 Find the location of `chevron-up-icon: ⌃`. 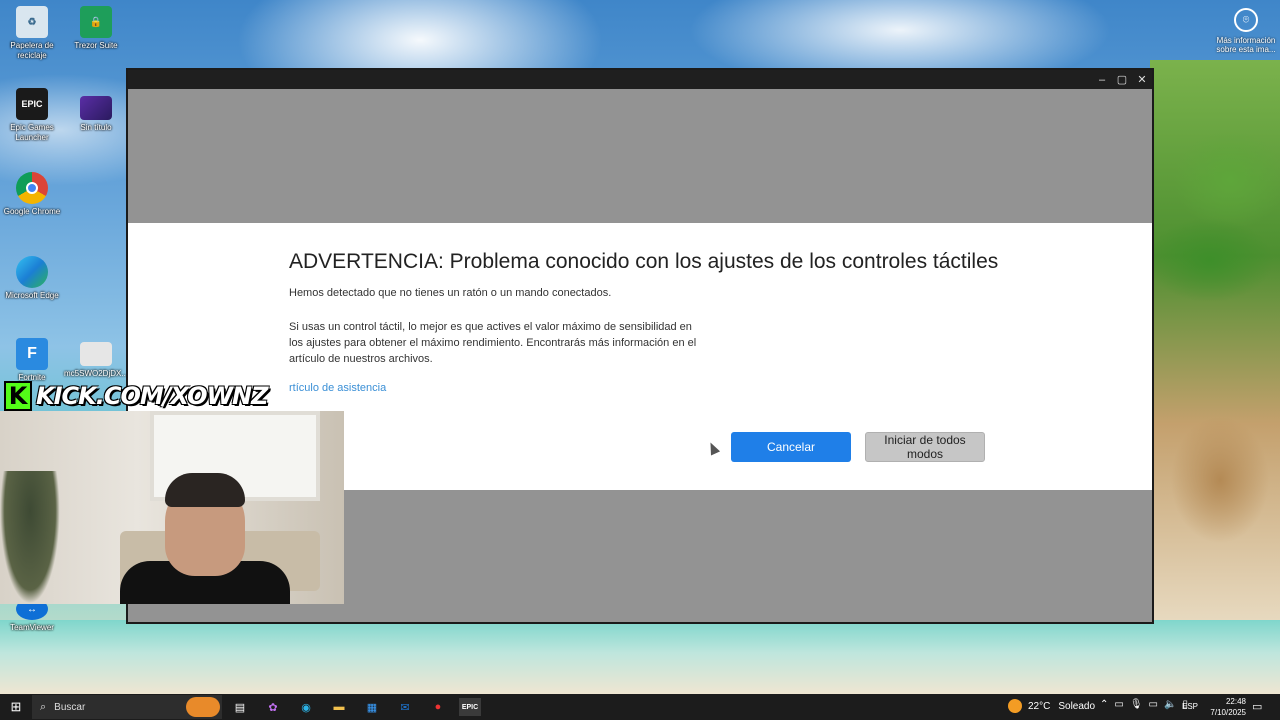

chevron-up-icon: ⌃ is located at coordinates (1104, 704).